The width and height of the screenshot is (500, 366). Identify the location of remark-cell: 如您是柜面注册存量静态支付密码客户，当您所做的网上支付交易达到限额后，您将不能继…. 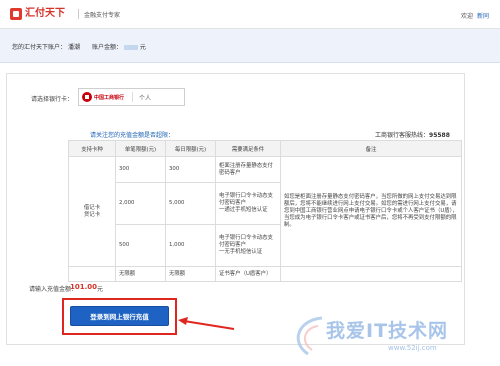
(371, 211).